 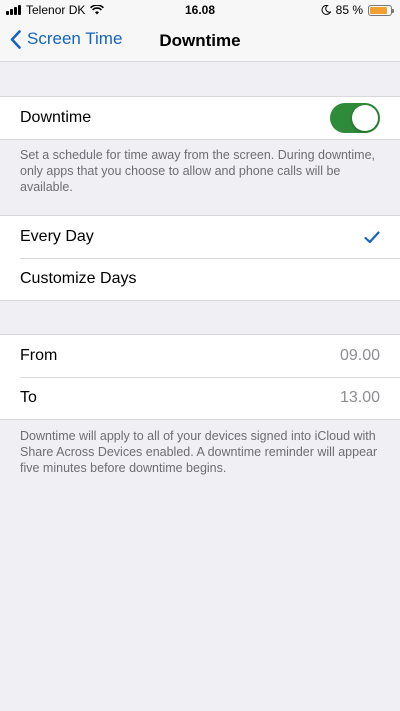 I want to click on battery-percent: 85 %, so click(x=349, y=10).